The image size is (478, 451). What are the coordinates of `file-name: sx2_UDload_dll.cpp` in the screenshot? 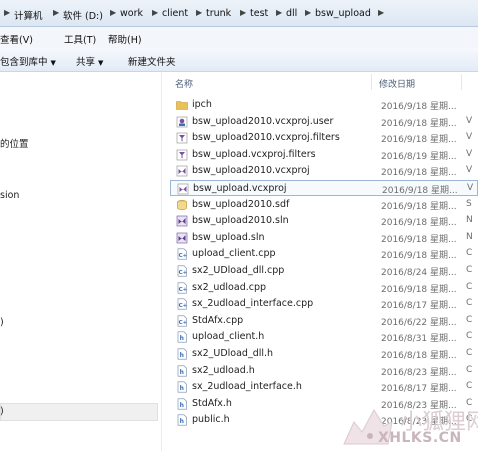 It's located at (238, 270).